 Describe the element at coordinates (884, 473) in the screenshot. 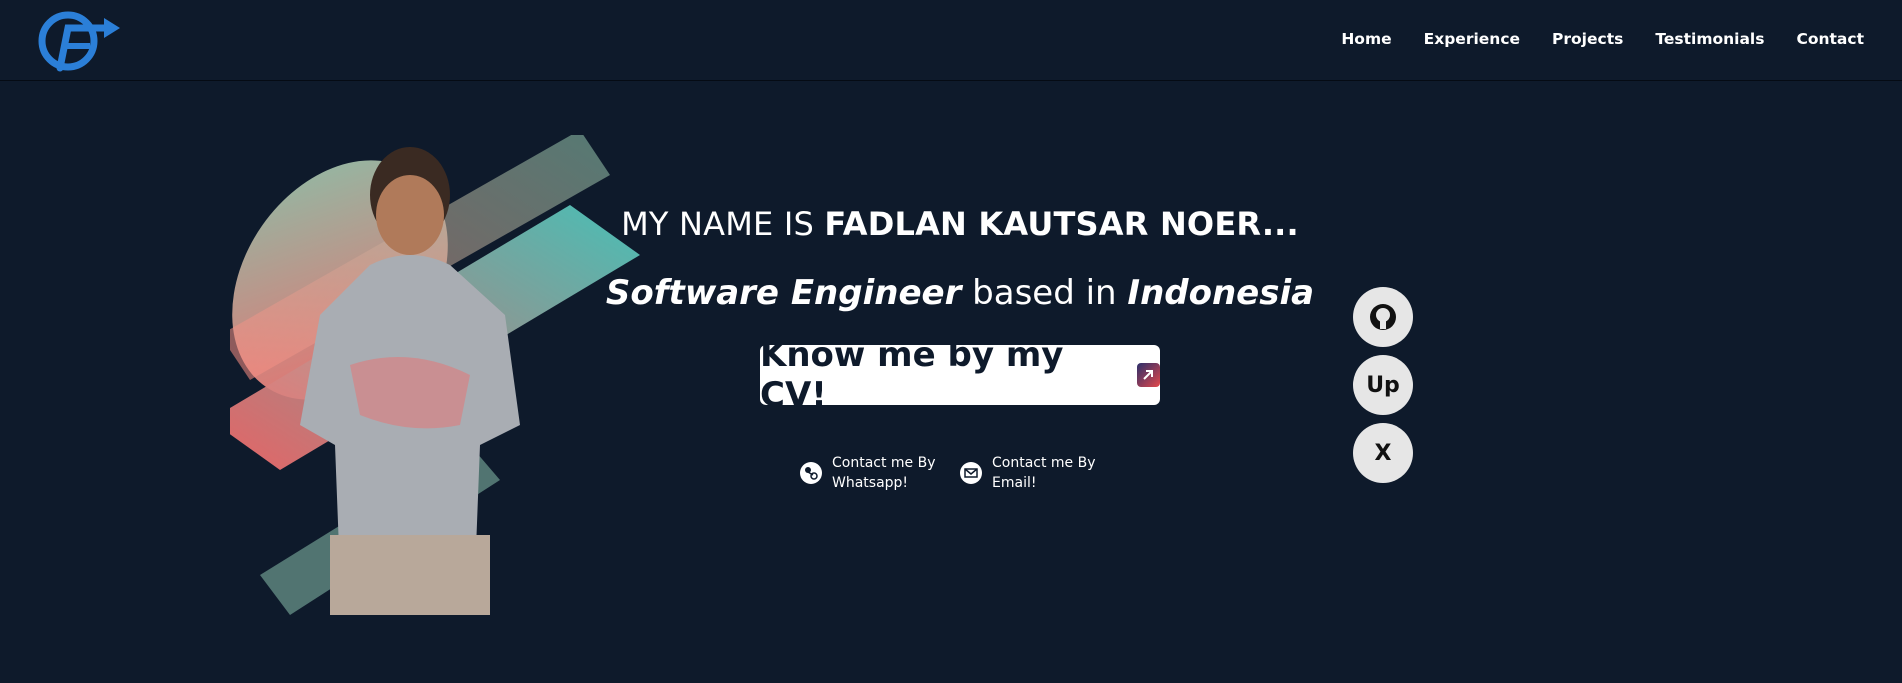

I see `contact-whatsapp-text: Contact me By Whatsapp!` at that location.